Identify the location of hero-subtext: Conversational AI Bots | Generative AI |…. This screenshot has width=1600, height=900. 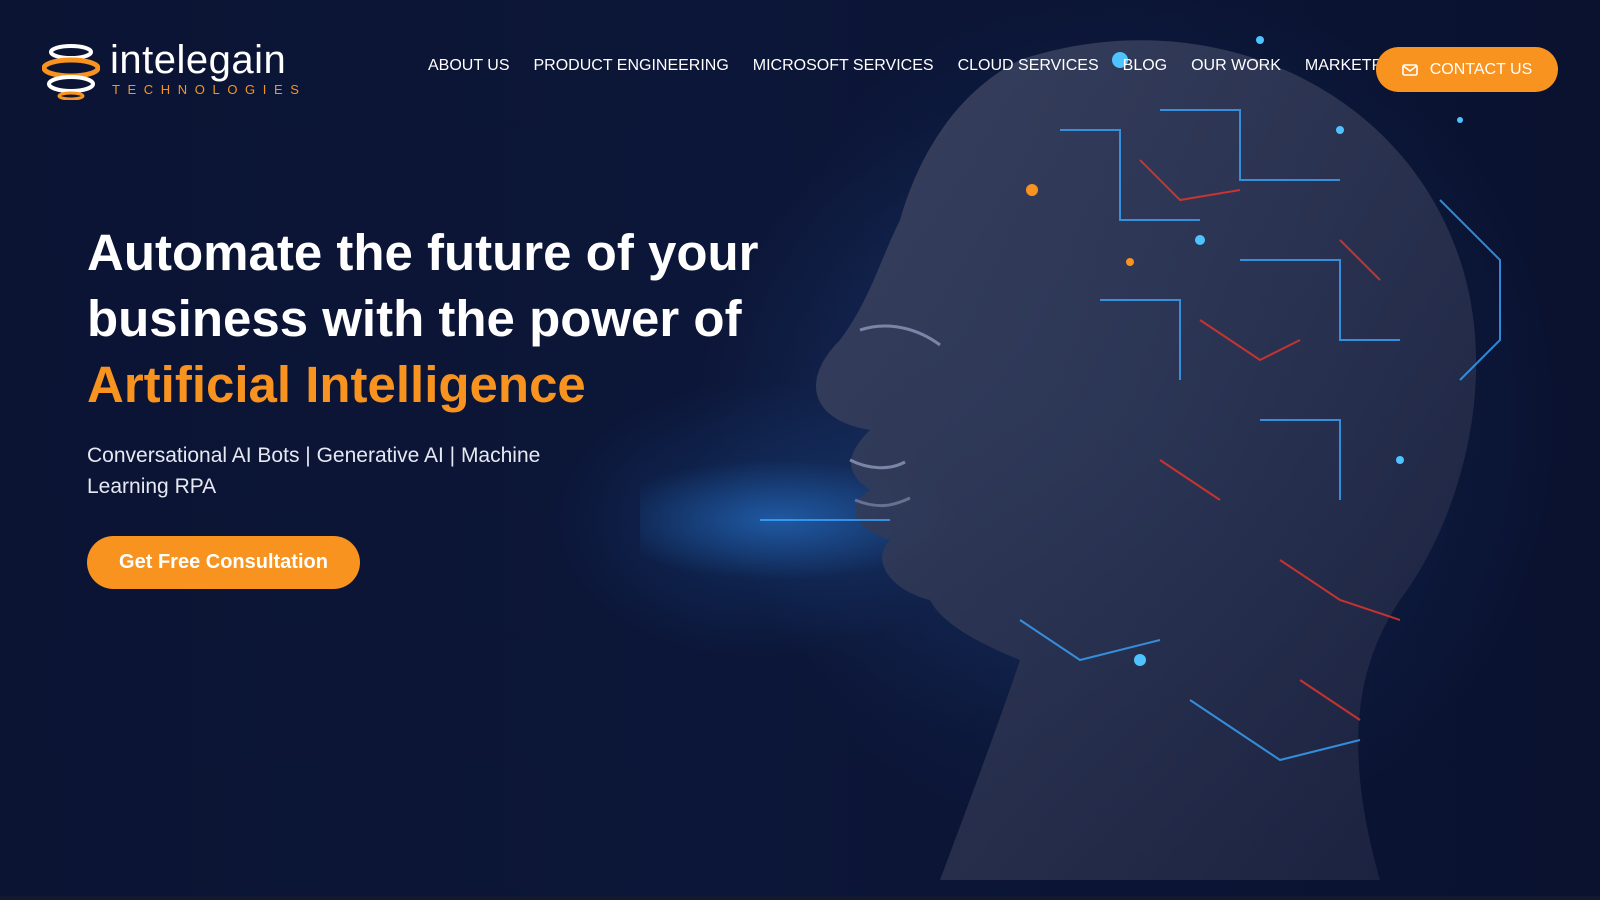
(314, 471).